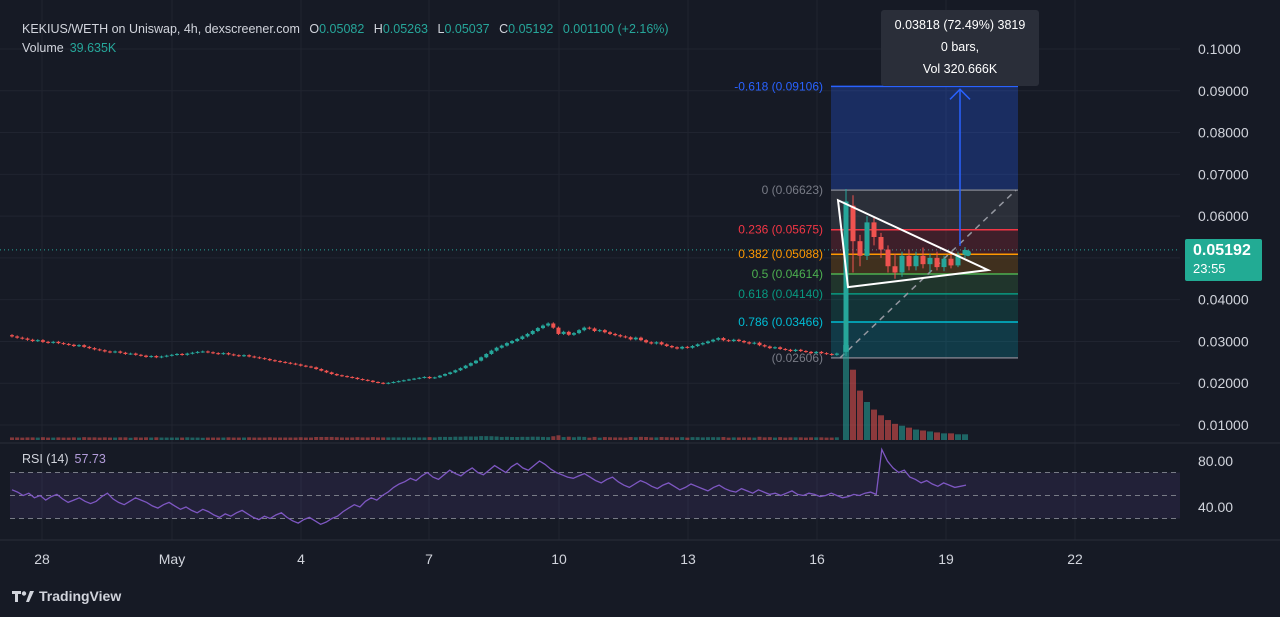  I want to click on close-label: C, so click(504, 29).